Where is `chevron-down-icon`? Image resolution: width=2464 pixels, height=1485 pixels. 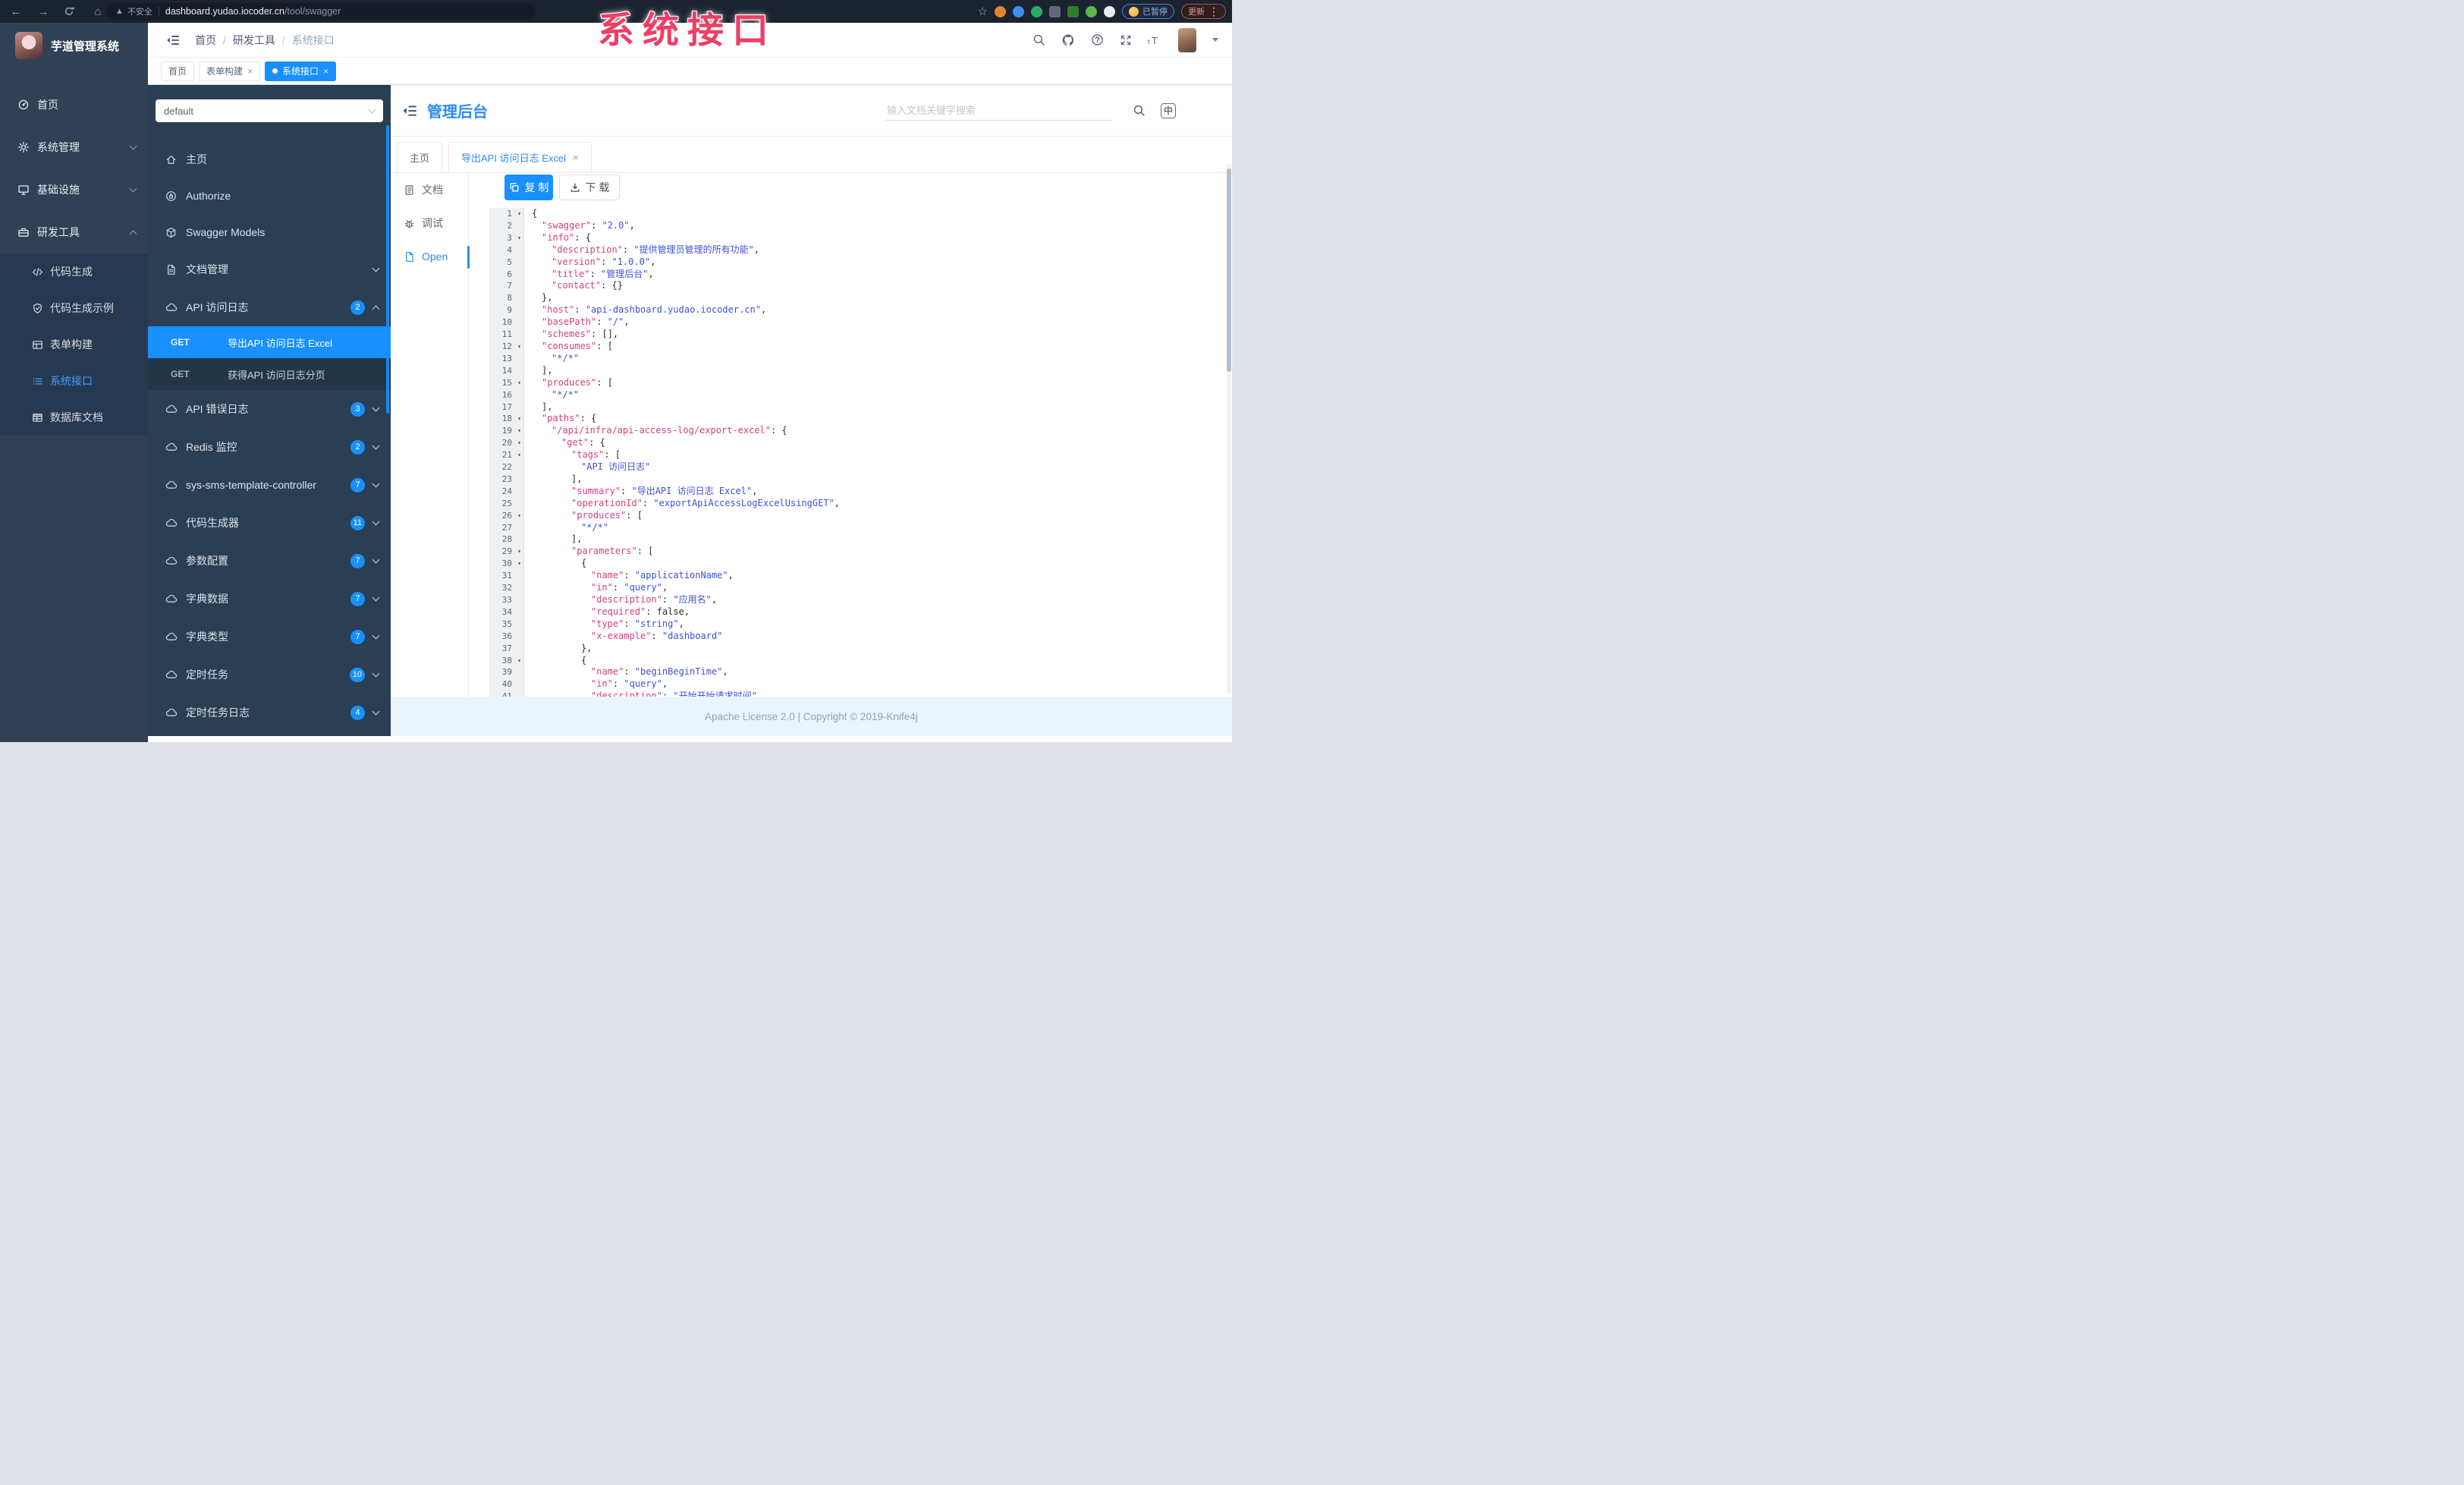 chevron-down-icon is located at coordinates (1215, 40).